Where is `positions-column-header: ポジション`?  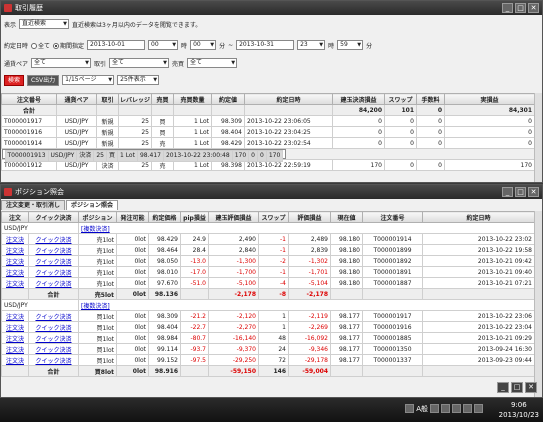 positions-column-header: ポジション is located at coordinates (97, 217).